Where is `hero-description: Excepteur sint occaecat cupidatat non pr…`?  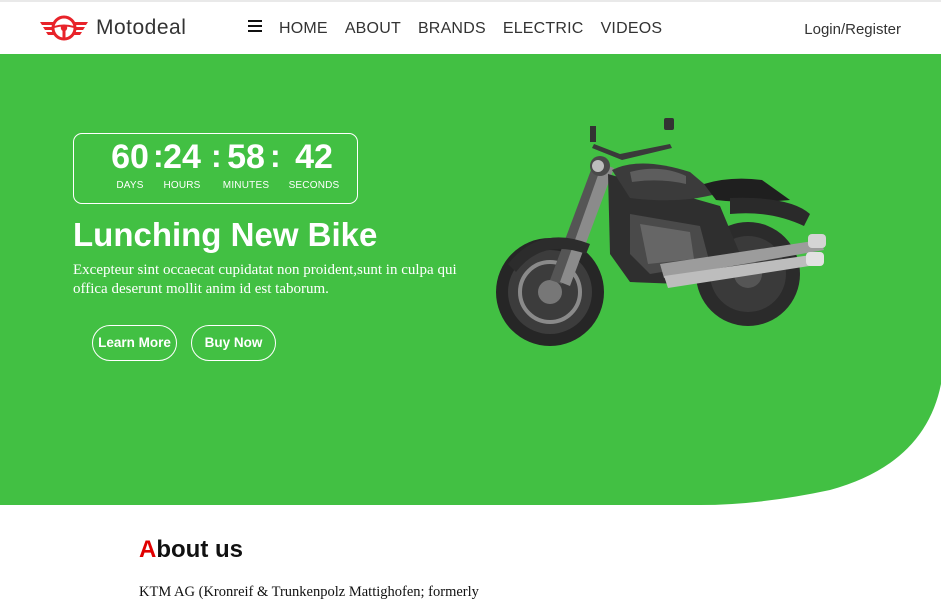 hero-description: Excepteur sint occaecat cupidatat non pr… is located at coordinates (265, 279).